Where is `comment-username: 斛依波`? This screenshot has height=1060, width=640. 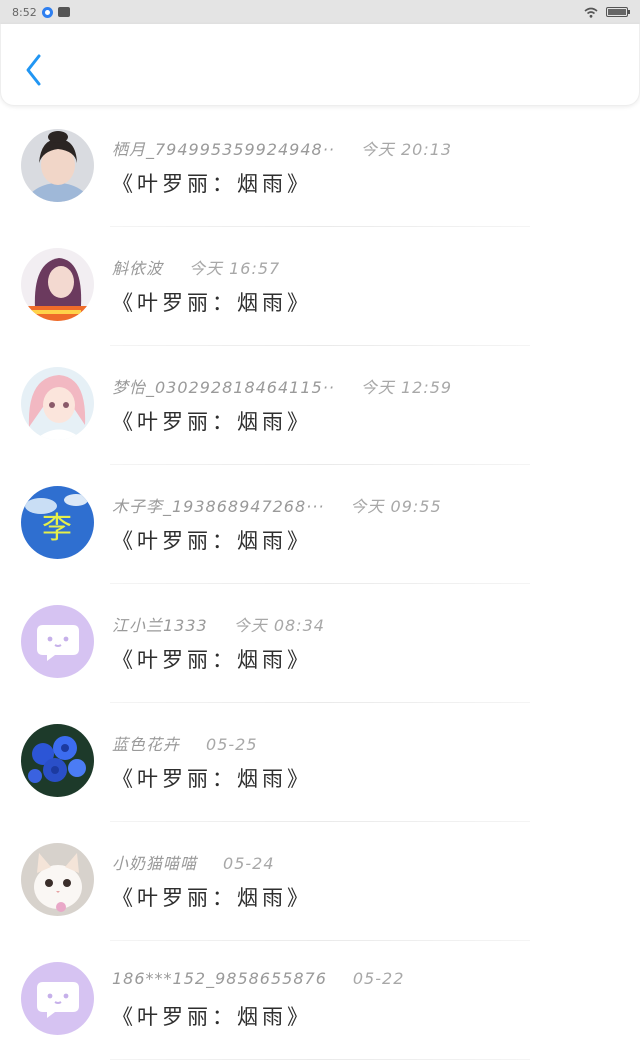
comment-username: 斛依波 is located at coordinates (137, 268).